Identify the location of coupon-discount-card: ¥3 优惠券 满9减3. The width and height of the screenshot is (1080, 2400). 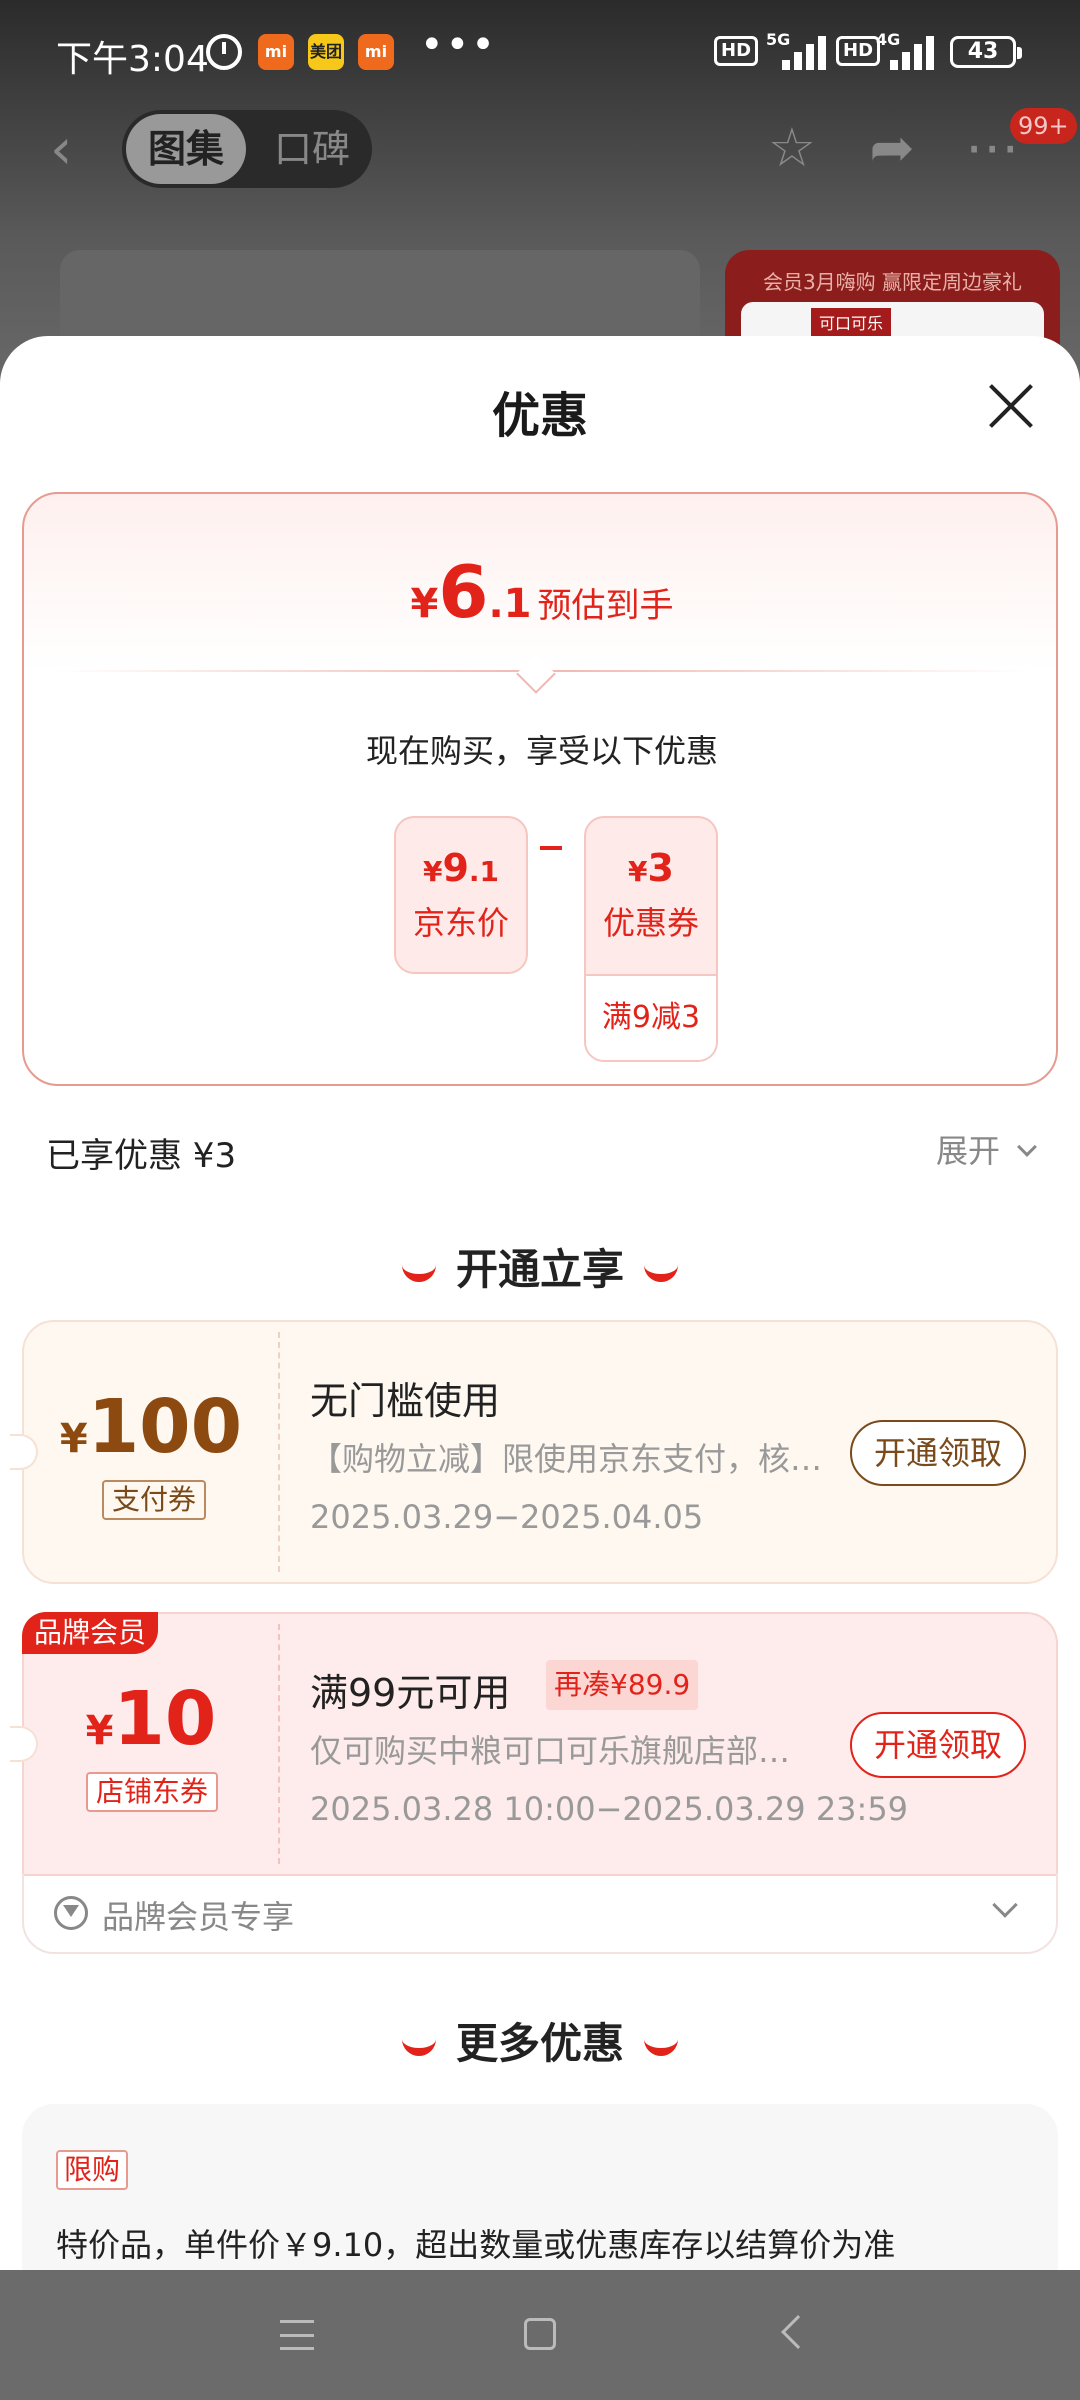
(651, 939).